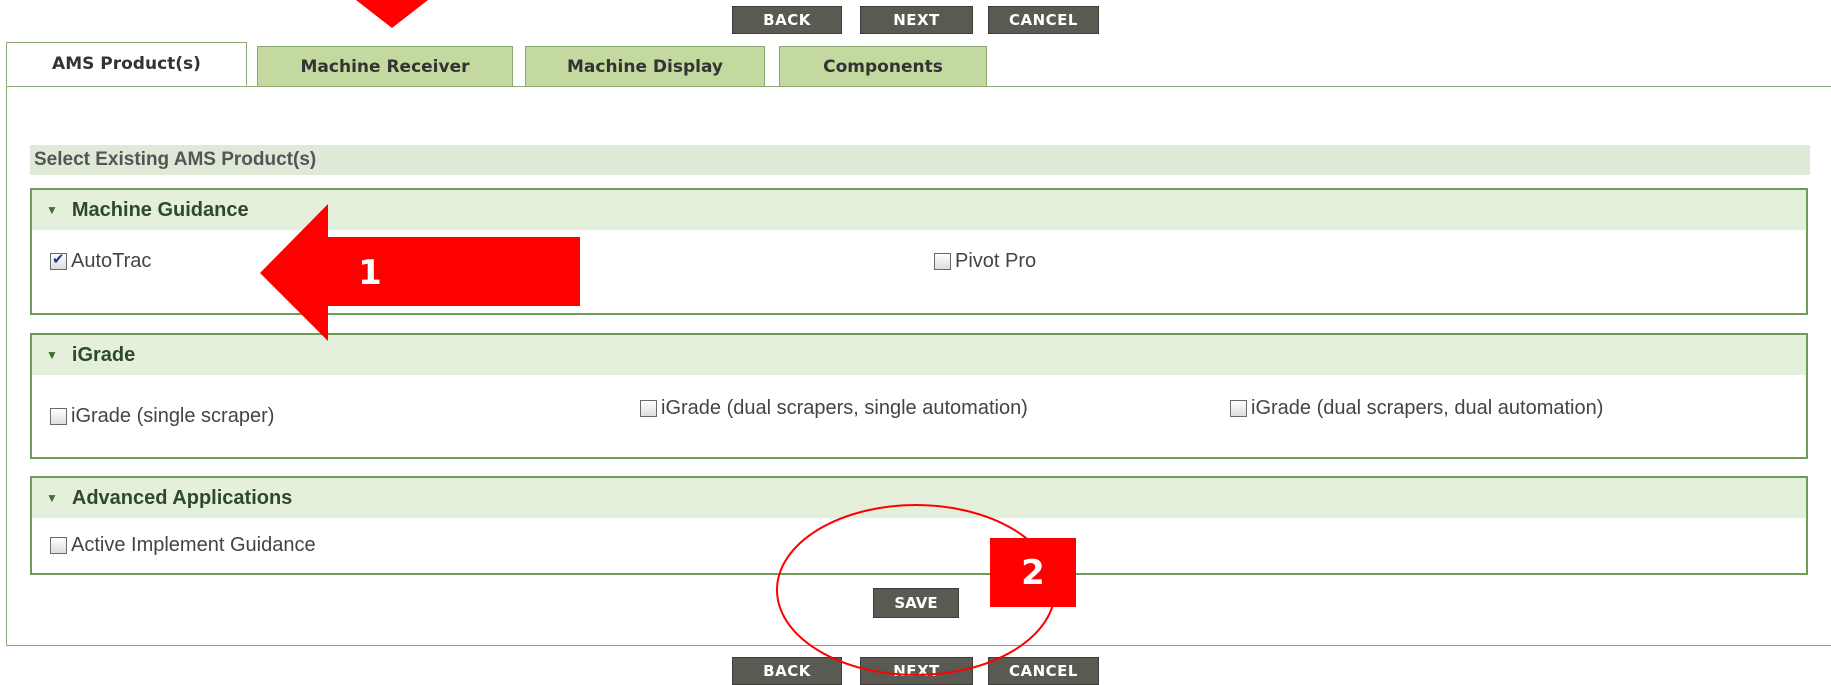 This screenshot has width=1831, height=685. What do you see at coordinates (385, 66) in the screenshot?
I see `tab-machine-receiver: Machine Receiver` at bounding box center [385, 66].